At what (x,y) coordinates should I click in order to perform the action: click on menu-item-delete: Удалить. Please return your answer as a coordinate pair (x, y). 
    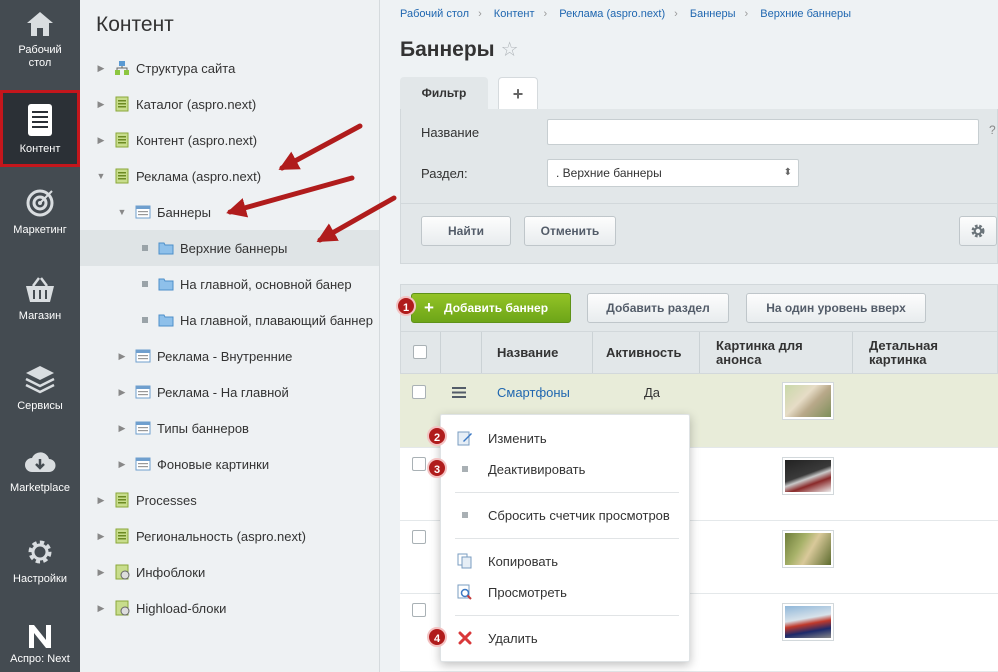
    Looking at the image, I should click on (565, 638).